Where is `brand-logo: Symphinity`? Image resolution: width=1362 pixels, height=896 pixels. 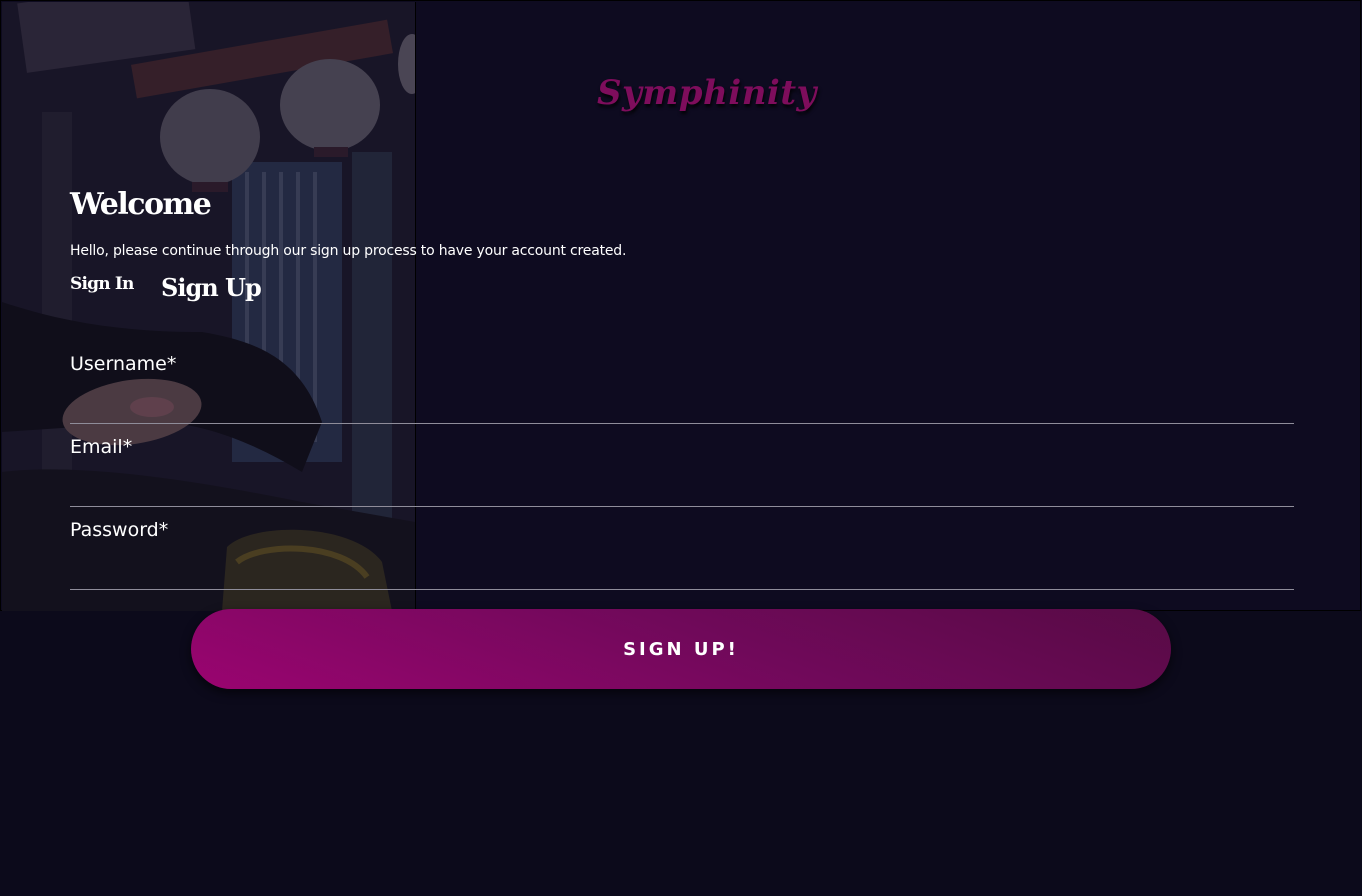 brand-logo: Symphinity is located at coordinates (707, 93).